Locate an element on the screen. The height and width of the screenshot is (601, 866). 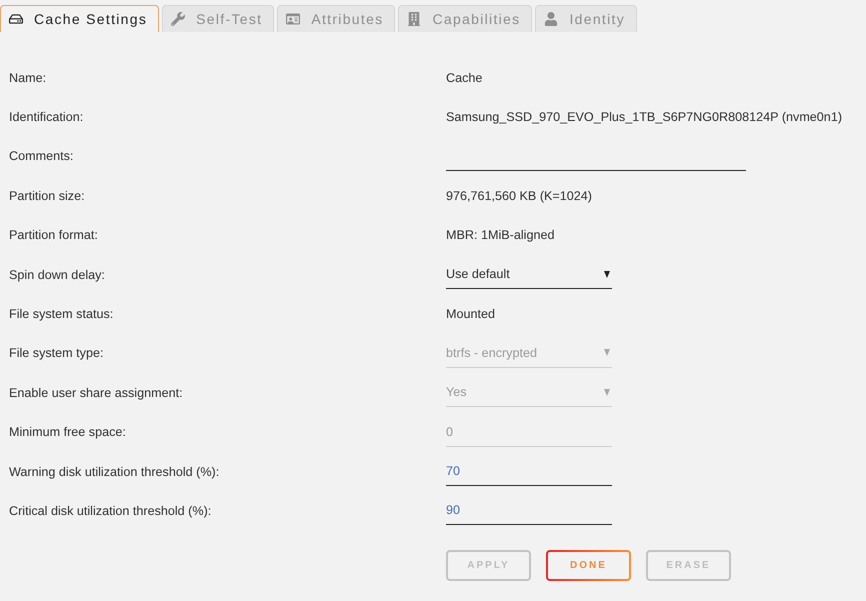
field-label: Name: is located at coordinates (27, 77).